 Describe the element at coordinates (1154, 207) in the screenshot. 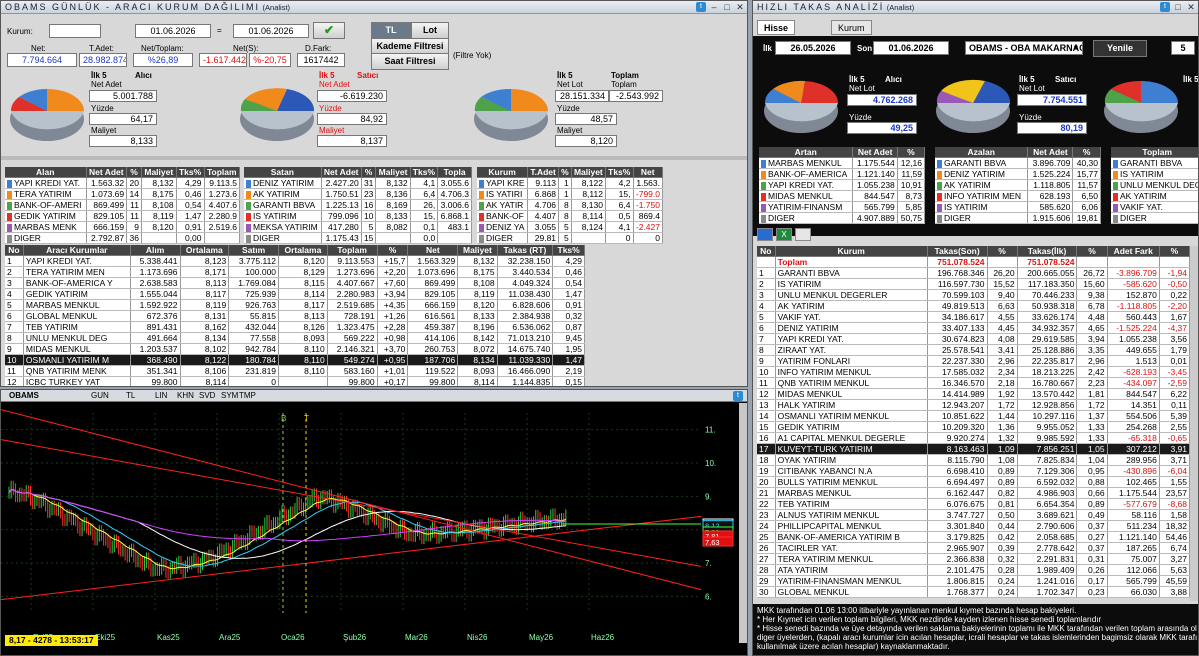

I see `table-row: VAKIF YAT.` at that location.